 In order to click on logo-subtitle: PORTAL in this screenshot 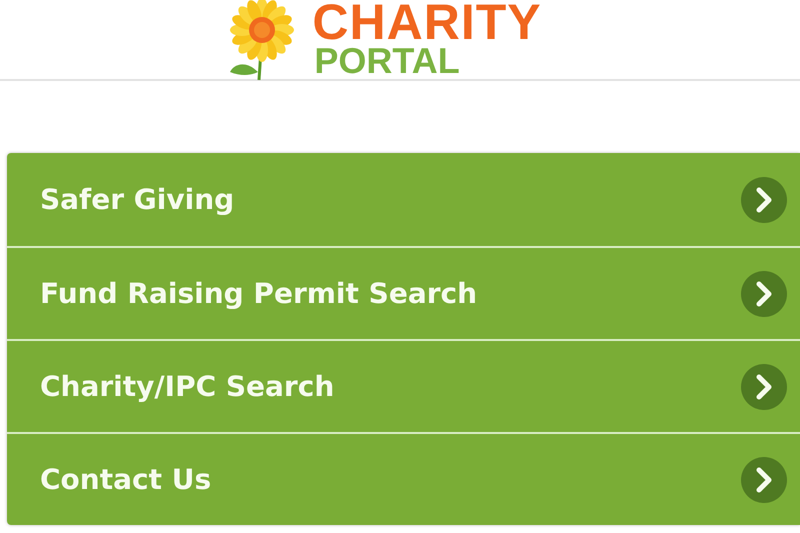, I will do `click(387, 60)`.